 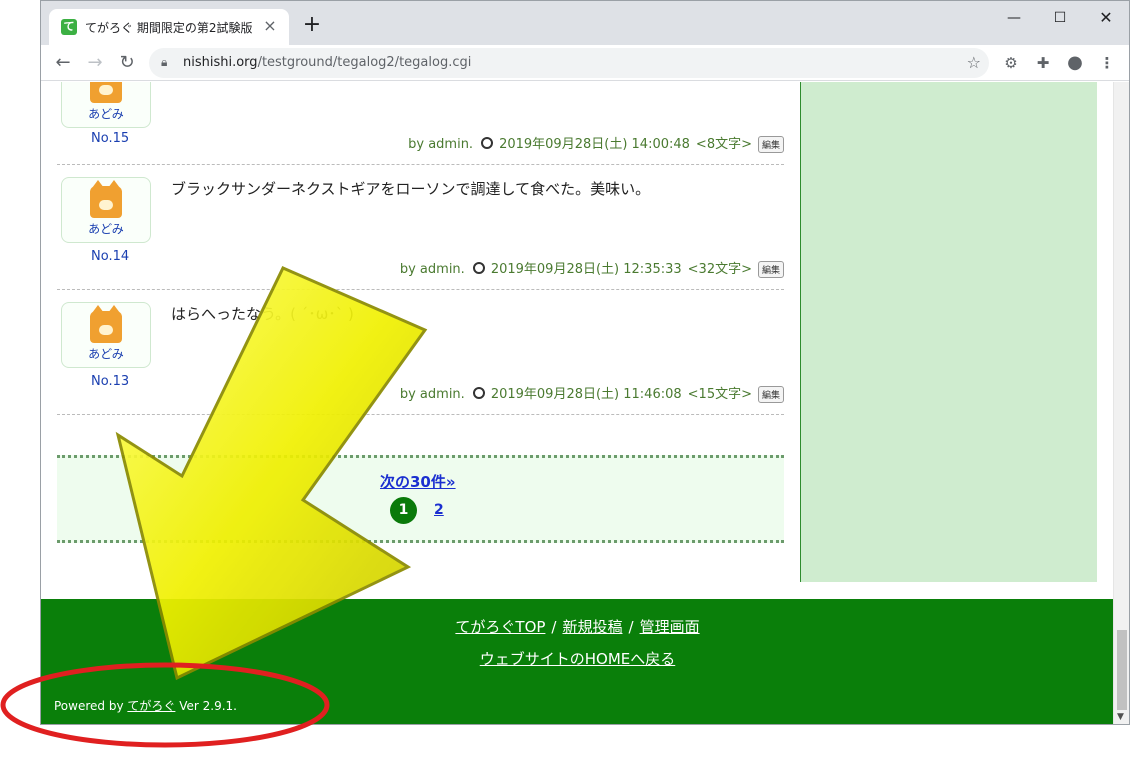 I want to click on favicon-icon: て, so click(x=69, y=27).